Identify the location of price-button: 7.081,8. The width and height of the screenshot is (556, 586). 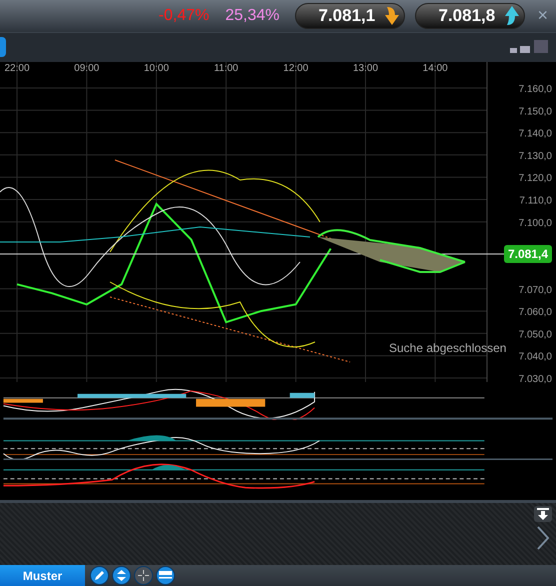
(470, 15).